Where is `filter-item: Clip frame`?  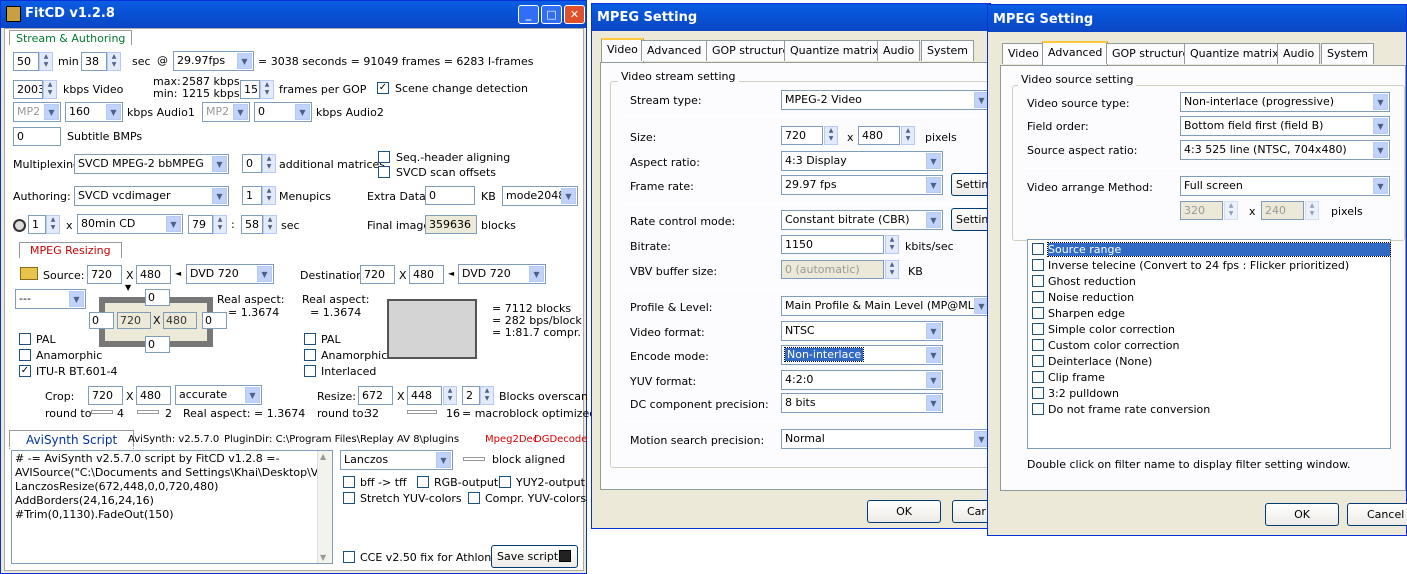 filter-item: Clip frame is located at coordinates (1068, 379).